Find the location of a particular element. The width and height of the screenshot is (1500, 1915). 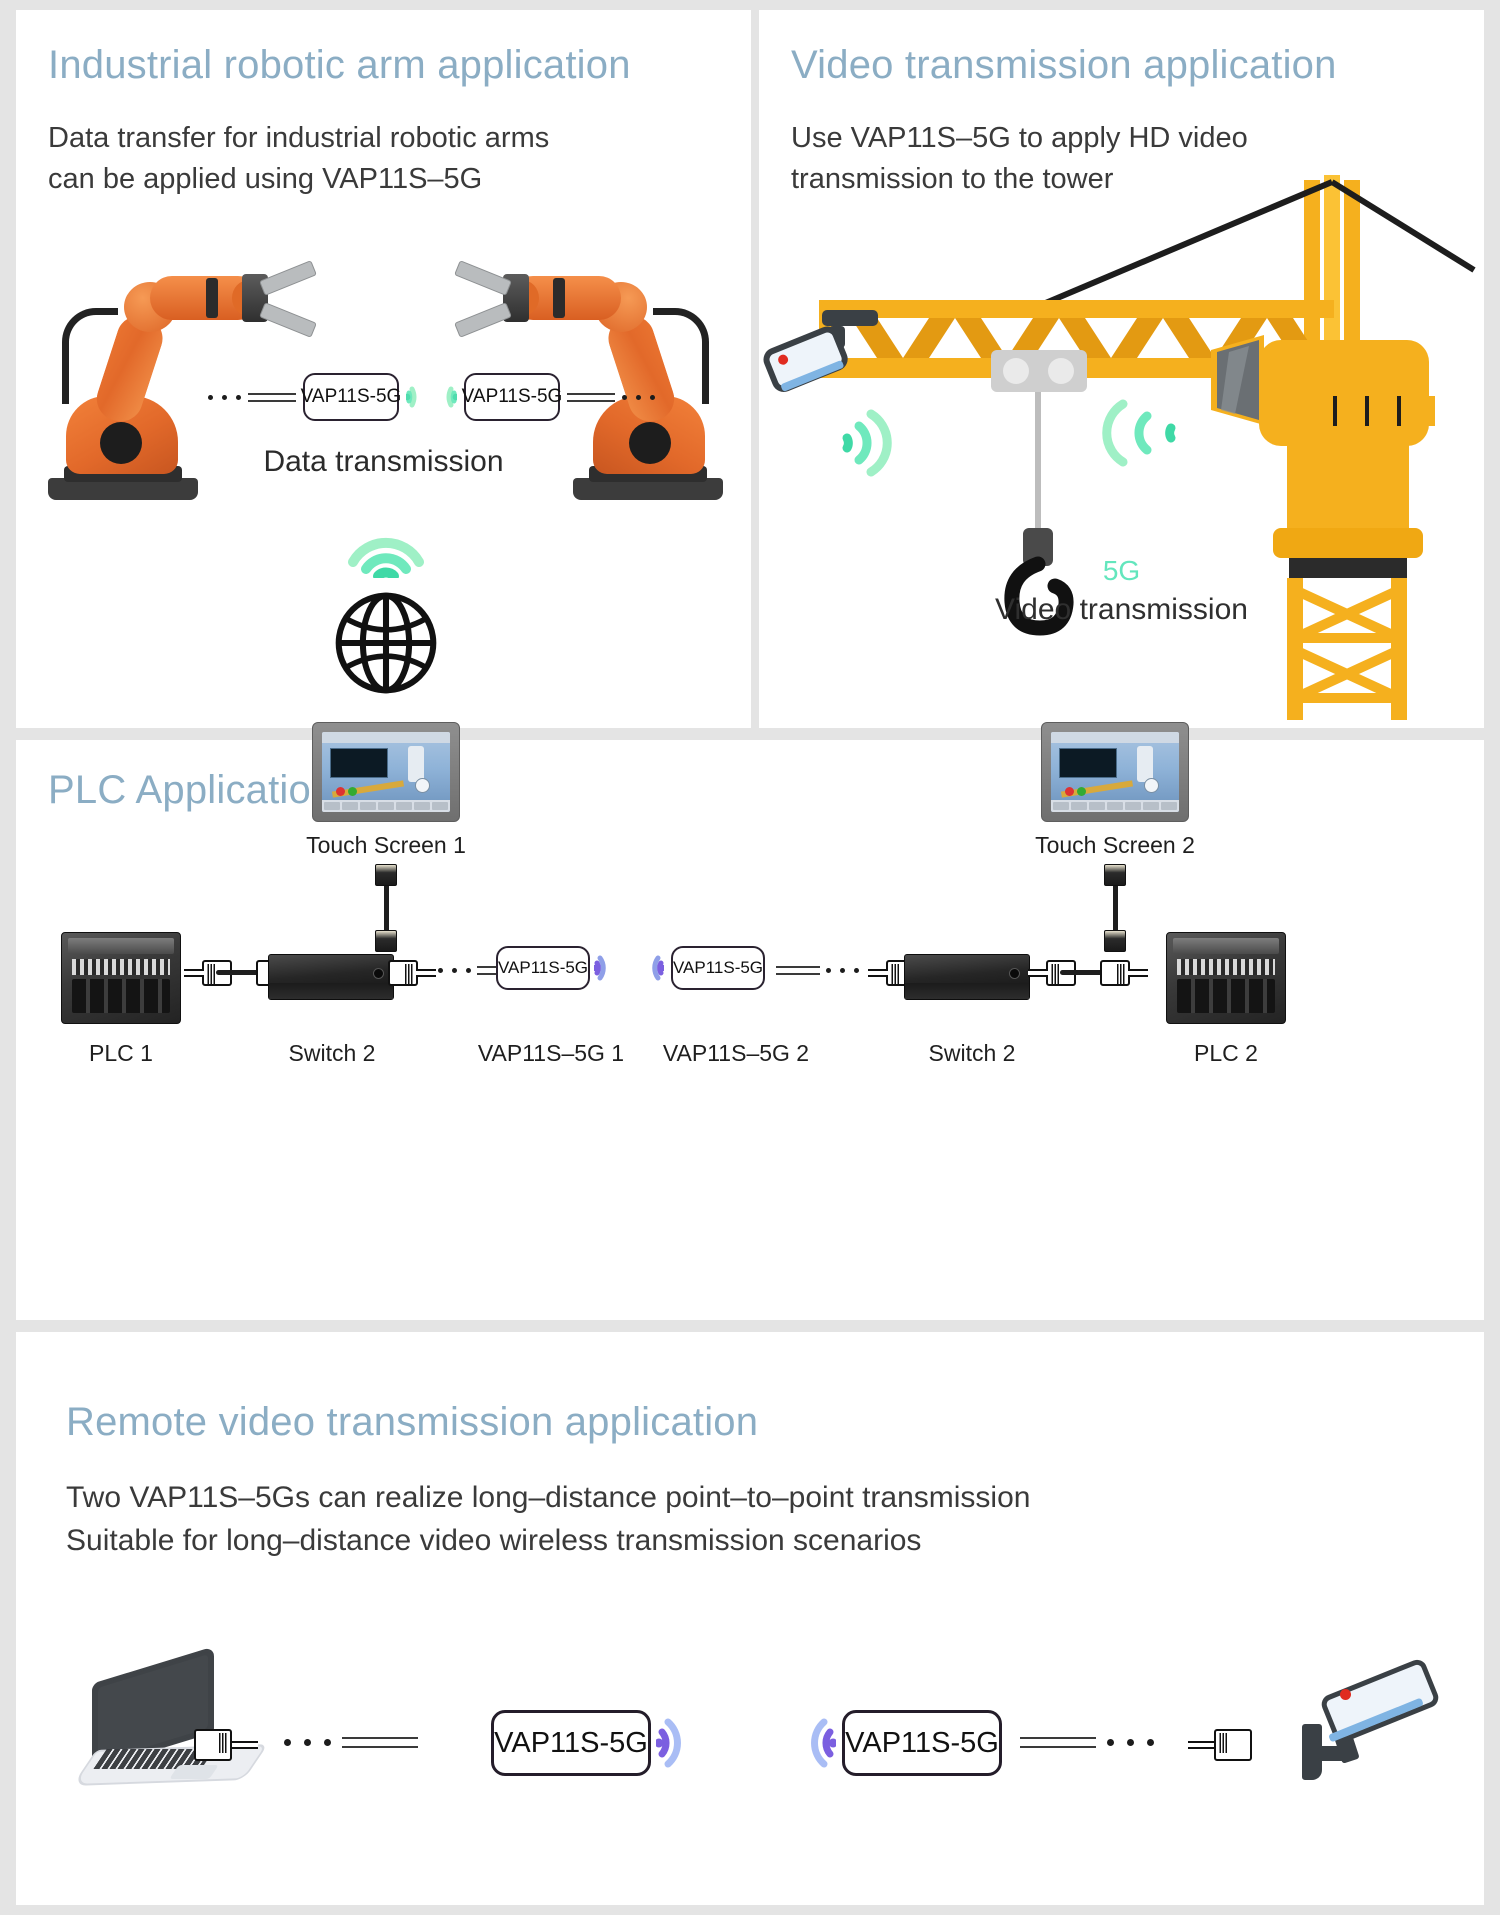

vap-device-right: VAP11S-5G is located at coordinates (512, 397).